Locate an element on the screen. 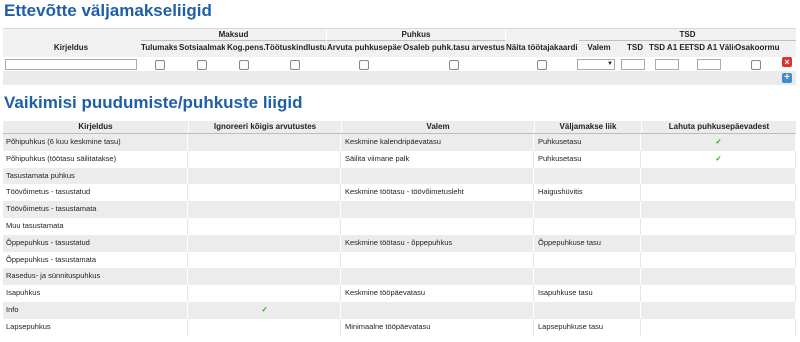 This screenshot has height=342, width=800. group-underline is located at coordinates (233, 40).